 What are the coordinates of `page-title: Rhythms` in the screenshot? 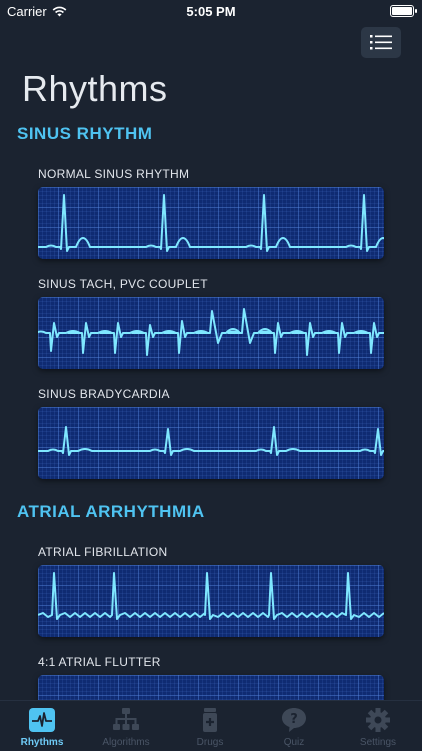 It's located at (95, 88).